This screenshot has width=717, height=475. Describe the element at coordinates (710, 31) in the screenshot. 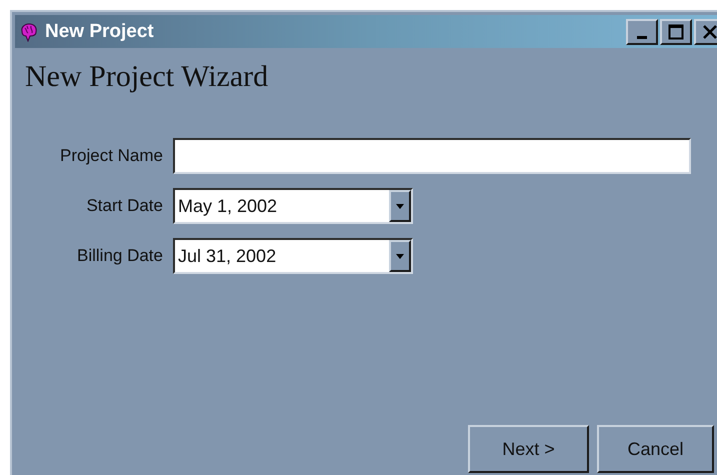

I see `close-icon` at that location.